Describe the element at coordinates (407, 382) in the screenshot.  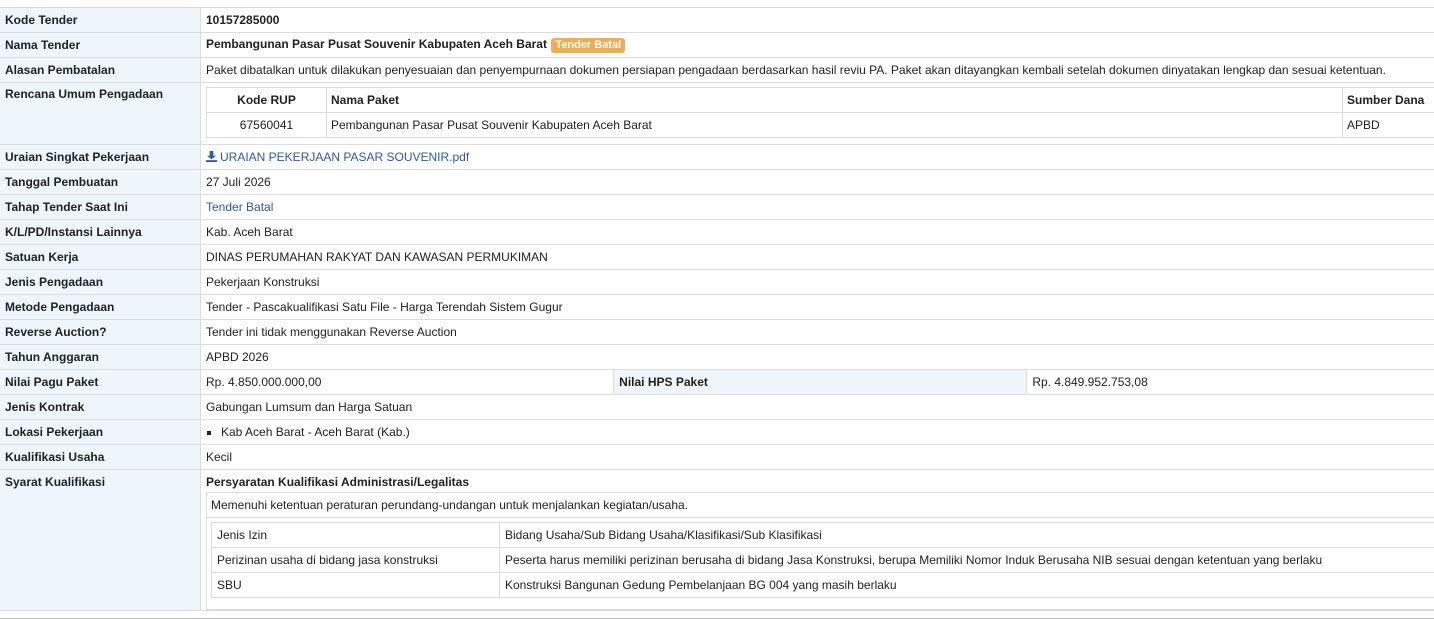
I see `value-pagu: Rp. 4.850.000.000,00` at that location.